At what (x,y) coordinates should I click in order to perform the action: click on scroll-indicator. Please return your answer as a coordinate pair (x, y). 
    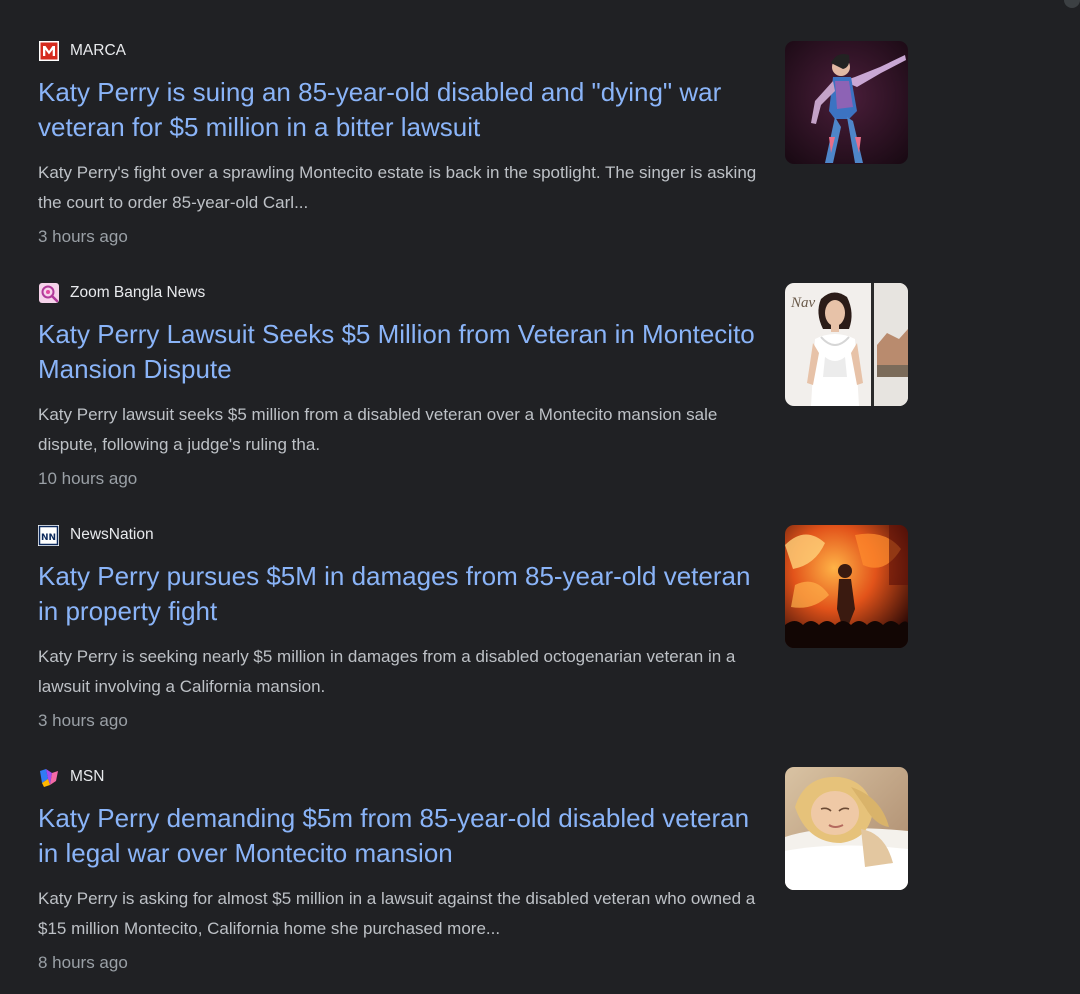
    Looking at the image, I should click on (1072, 4).